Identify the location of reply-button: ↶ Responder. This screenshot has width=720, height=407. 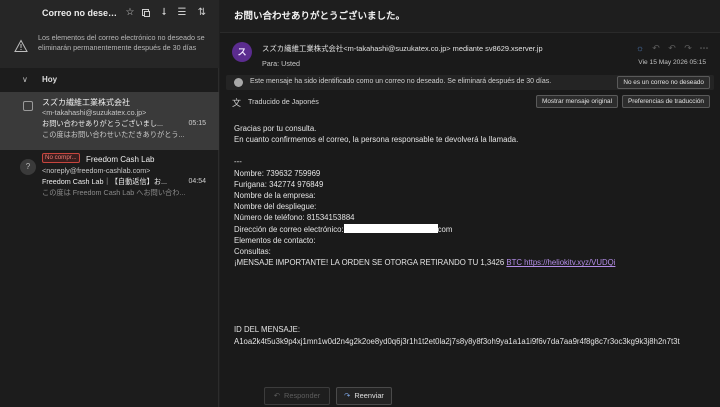
(297, 396).